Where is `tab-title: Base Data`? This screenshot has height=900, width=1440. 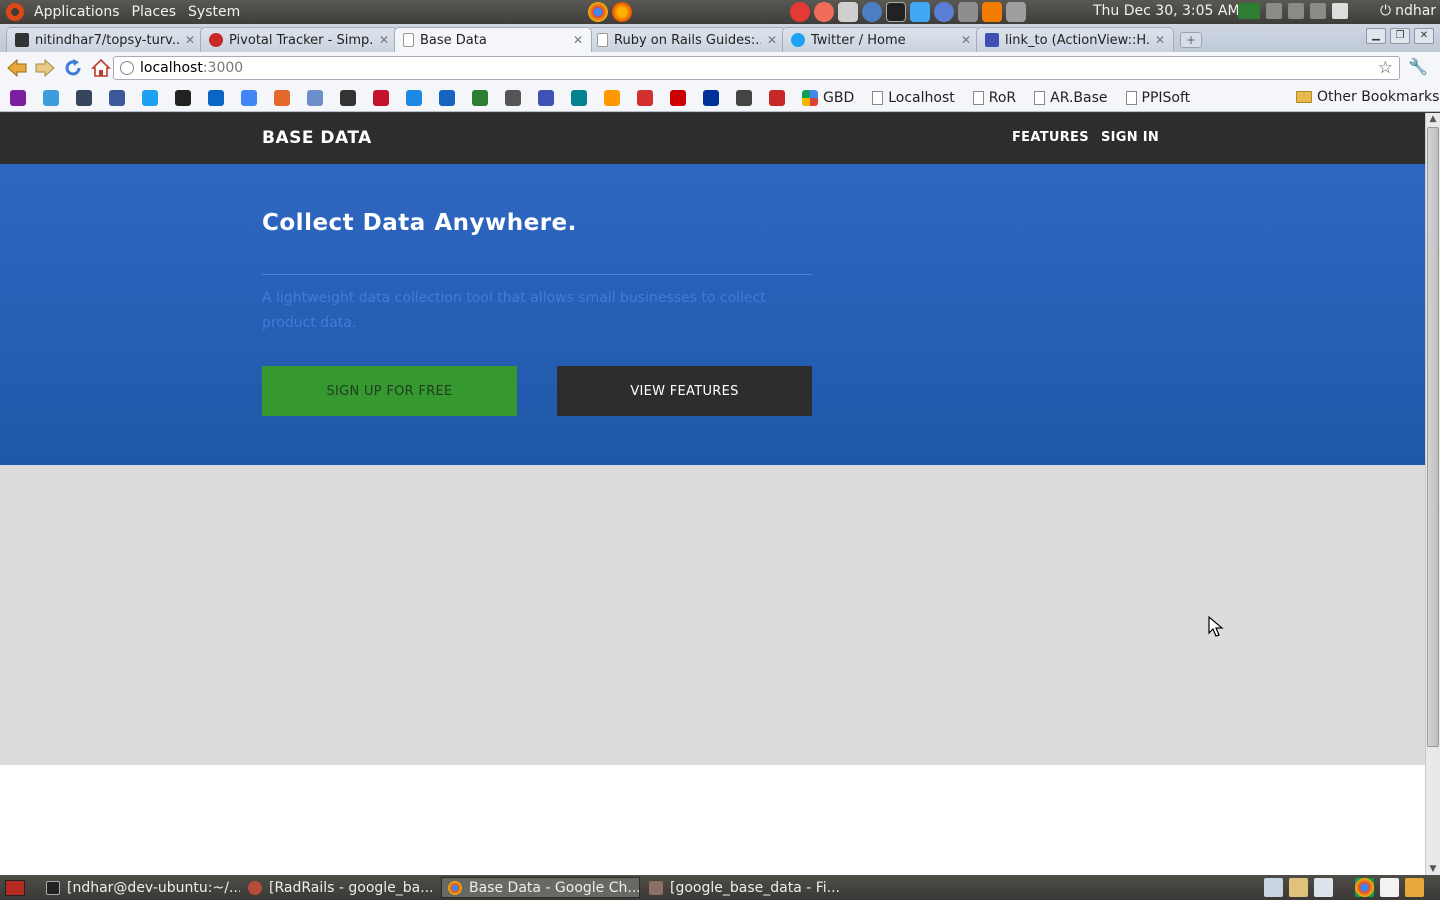
tab-title: Base Data is located at coordinates (453, 40).